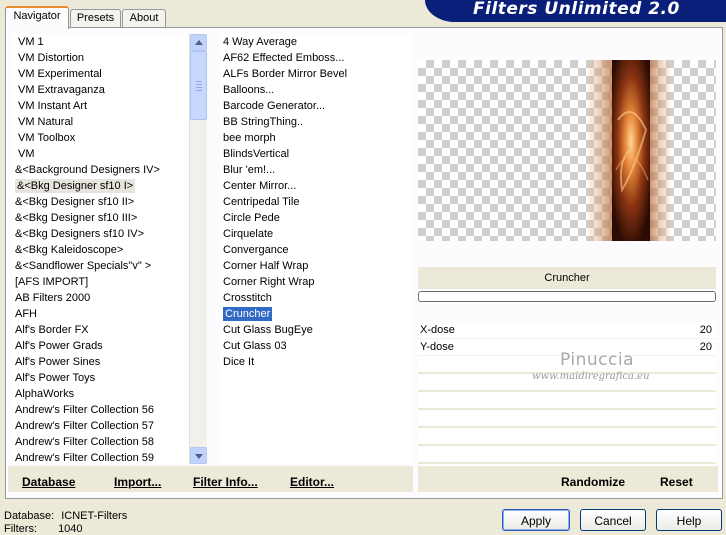 Image resolution: width=726 pixels, height=535 pixels. I want to click on database-button: Database, so click(48, 482).